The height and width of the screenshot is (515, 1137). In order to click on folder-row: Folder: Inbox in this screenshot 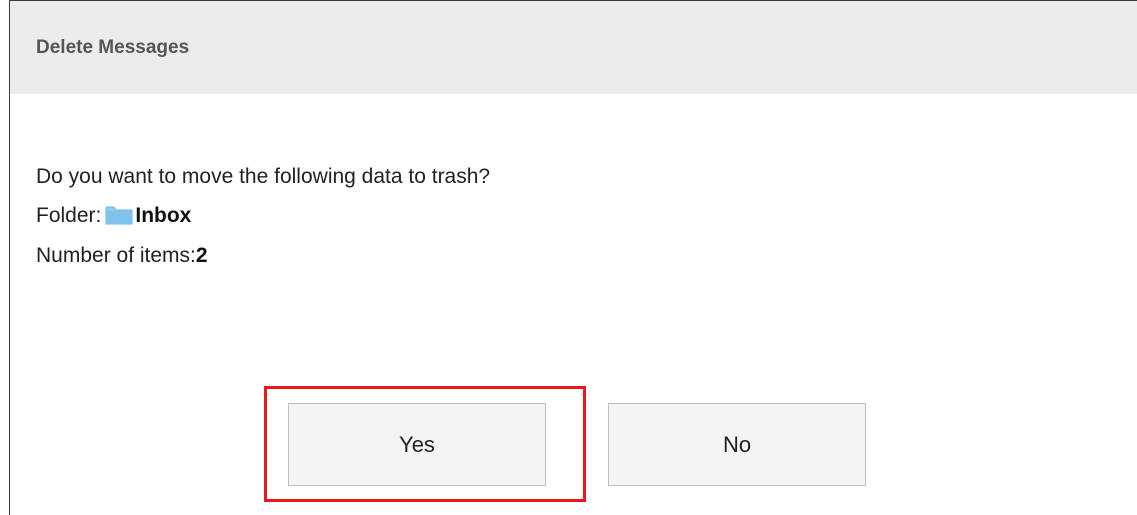, I will do `click(113, 216)`.